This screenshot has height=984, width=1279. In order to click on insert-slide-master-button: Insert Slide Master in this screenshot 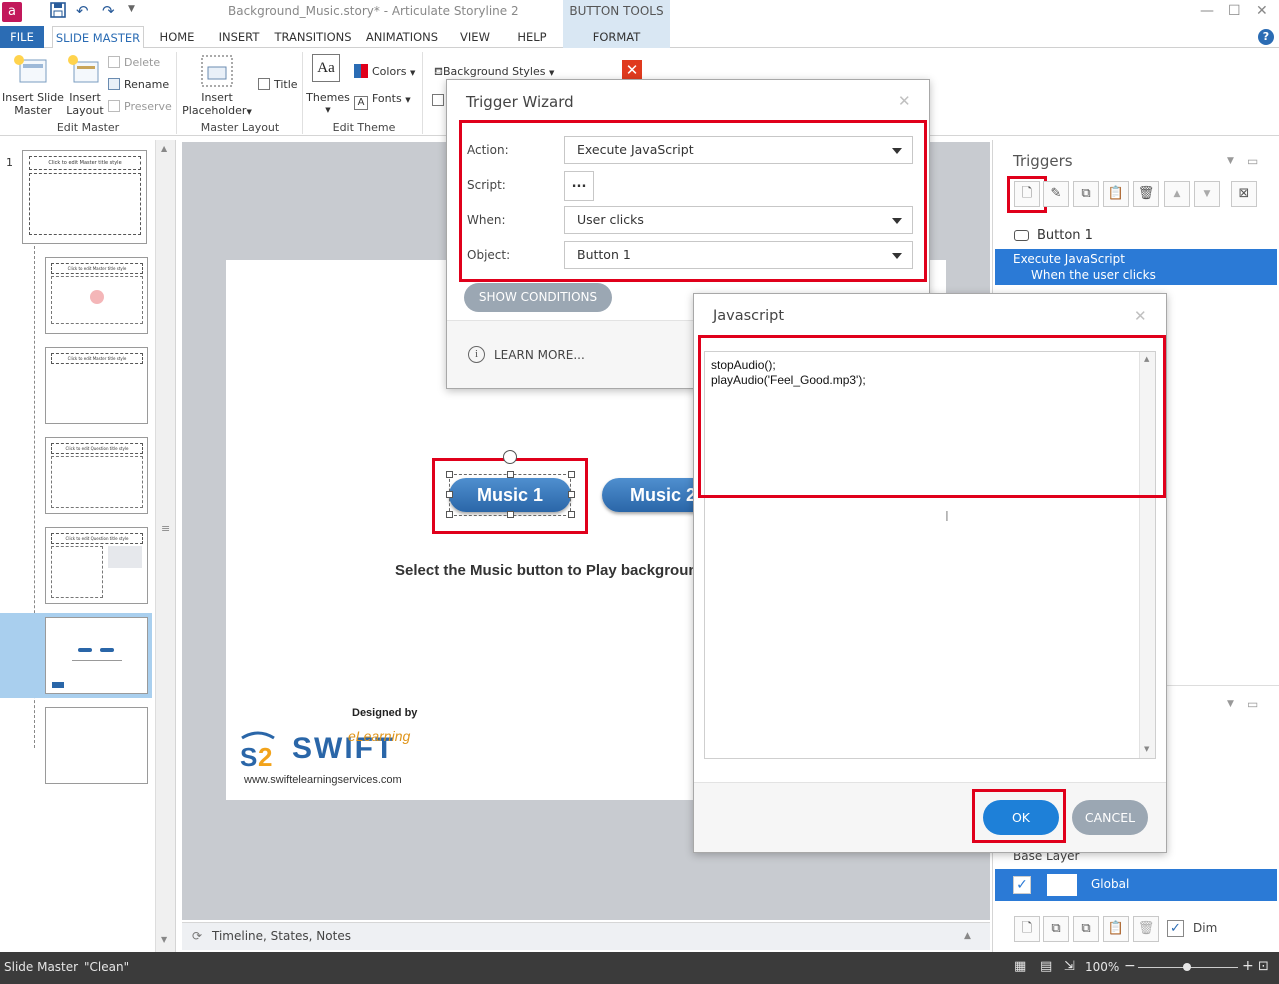, I will do `click(33, 104)`.